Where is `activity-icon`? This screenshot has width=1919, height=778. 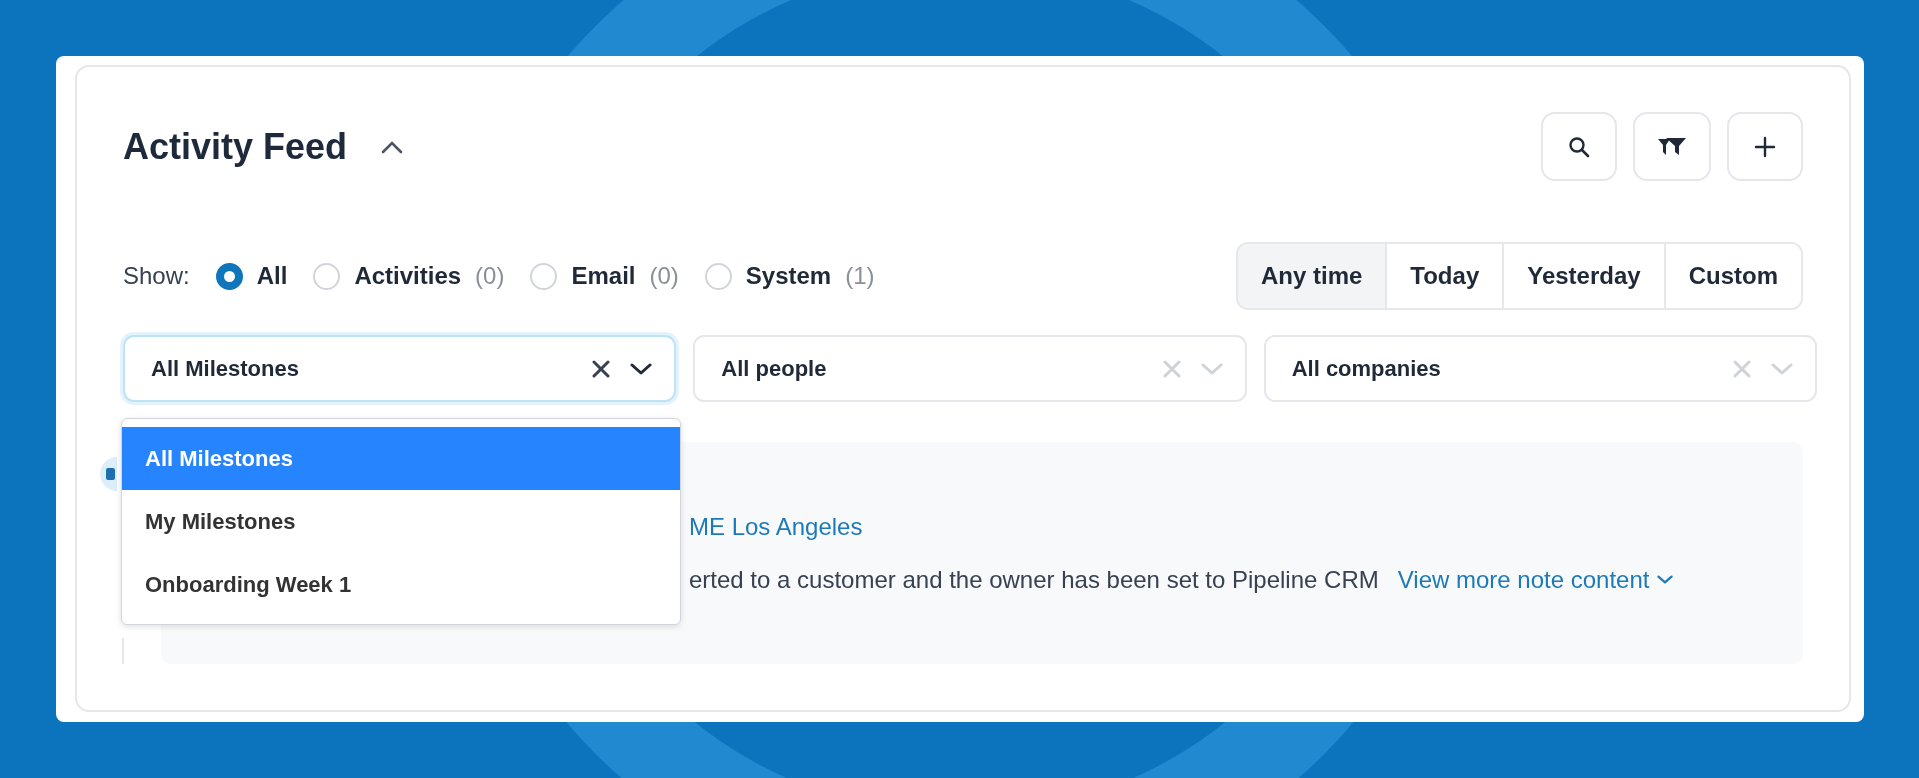 activity-icon is located at coordinates (107, 474).